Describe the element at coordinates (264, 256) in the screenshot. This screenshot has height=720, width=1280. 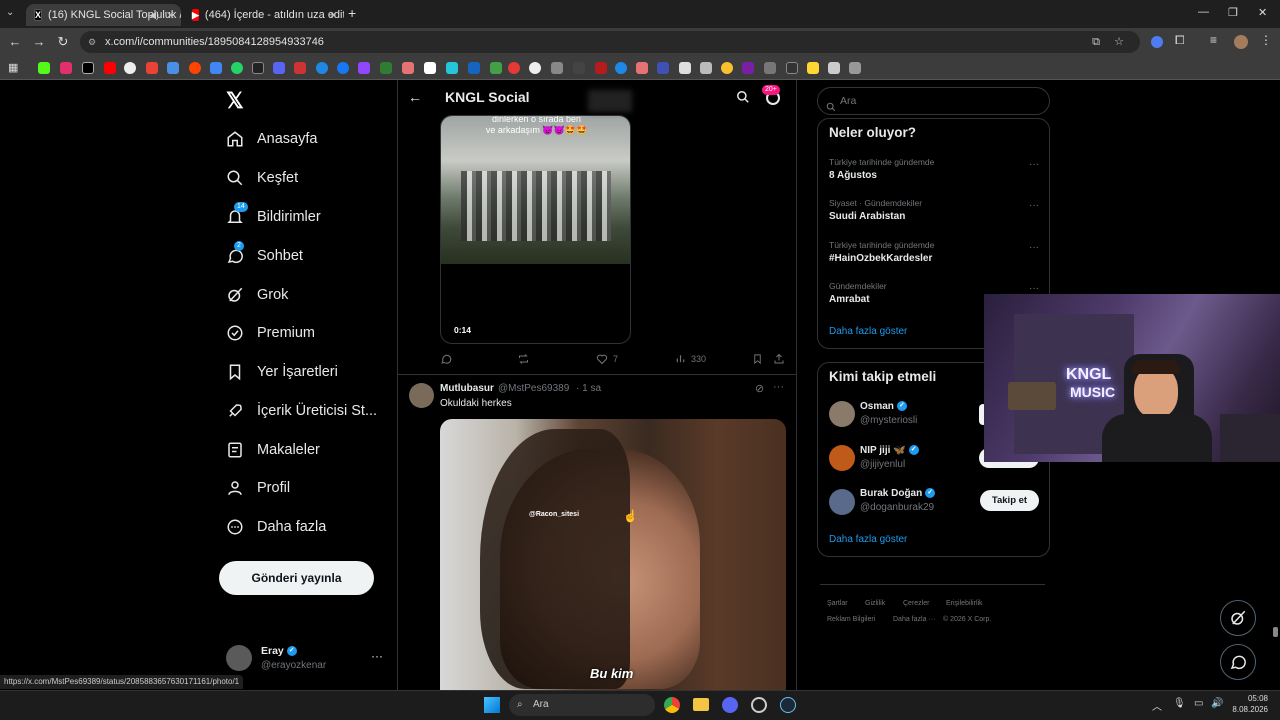
I see `sidebar-item-chat: 2 Sohbet` at that location.